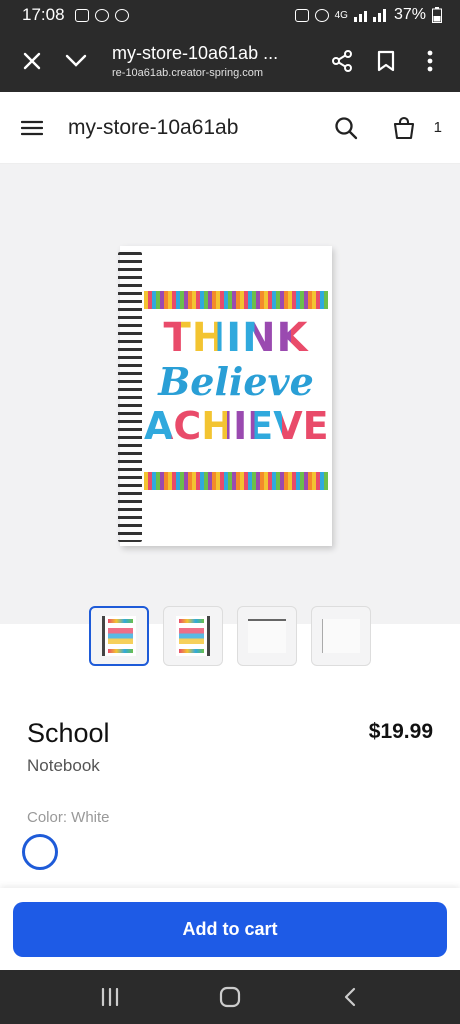  I want to click on bookmark-icon, so click(386, 61).